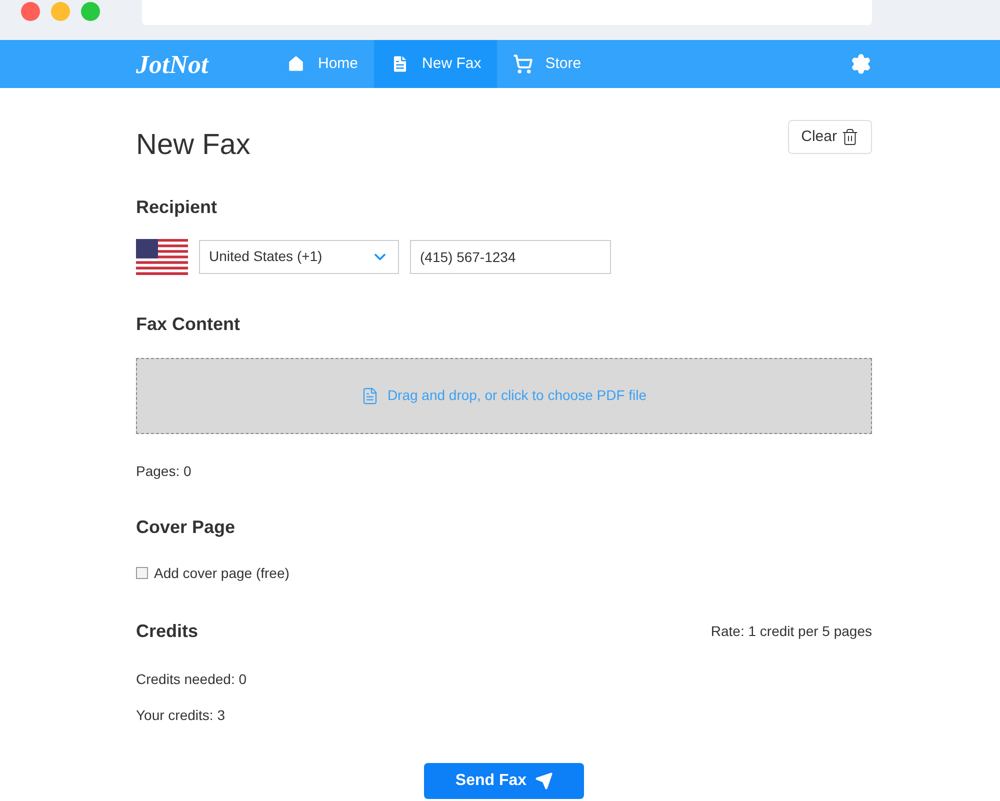 The image size is (1000, 801). What do you see at coordinates (791, 631) in the screenshot?
I see `rate-text: Rate: 1 credit per 5 pages` at bounding box center [791, 631].